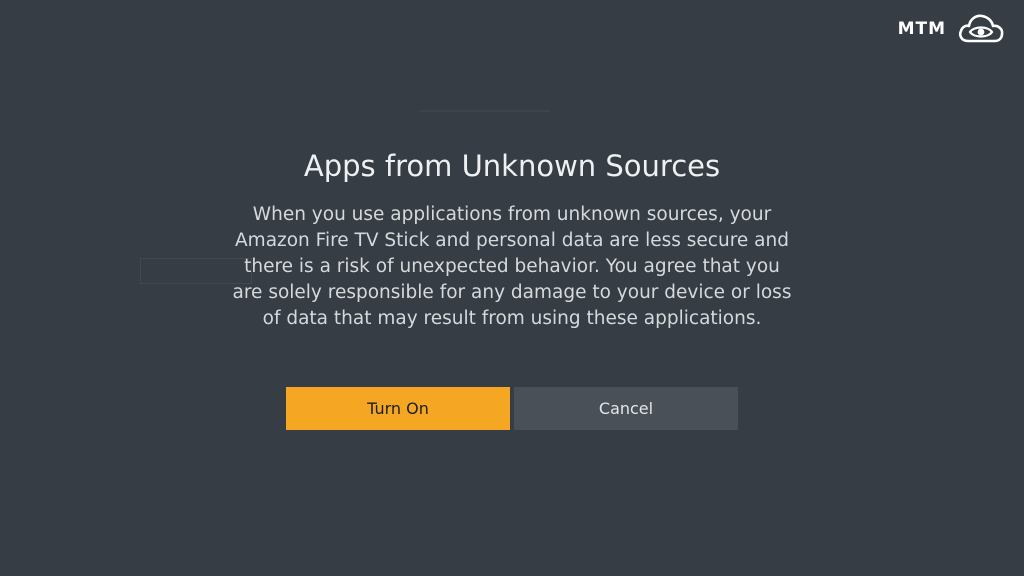  I want to click on background-residue, so click(485, 102).